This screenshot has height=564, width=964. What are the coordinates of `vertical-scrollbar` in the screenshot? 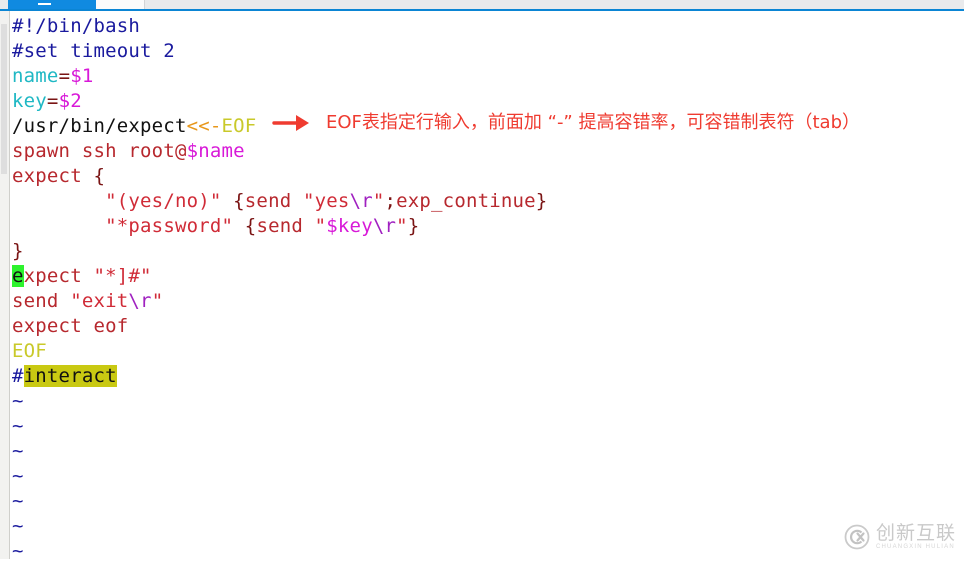 It's located at (5, 285).